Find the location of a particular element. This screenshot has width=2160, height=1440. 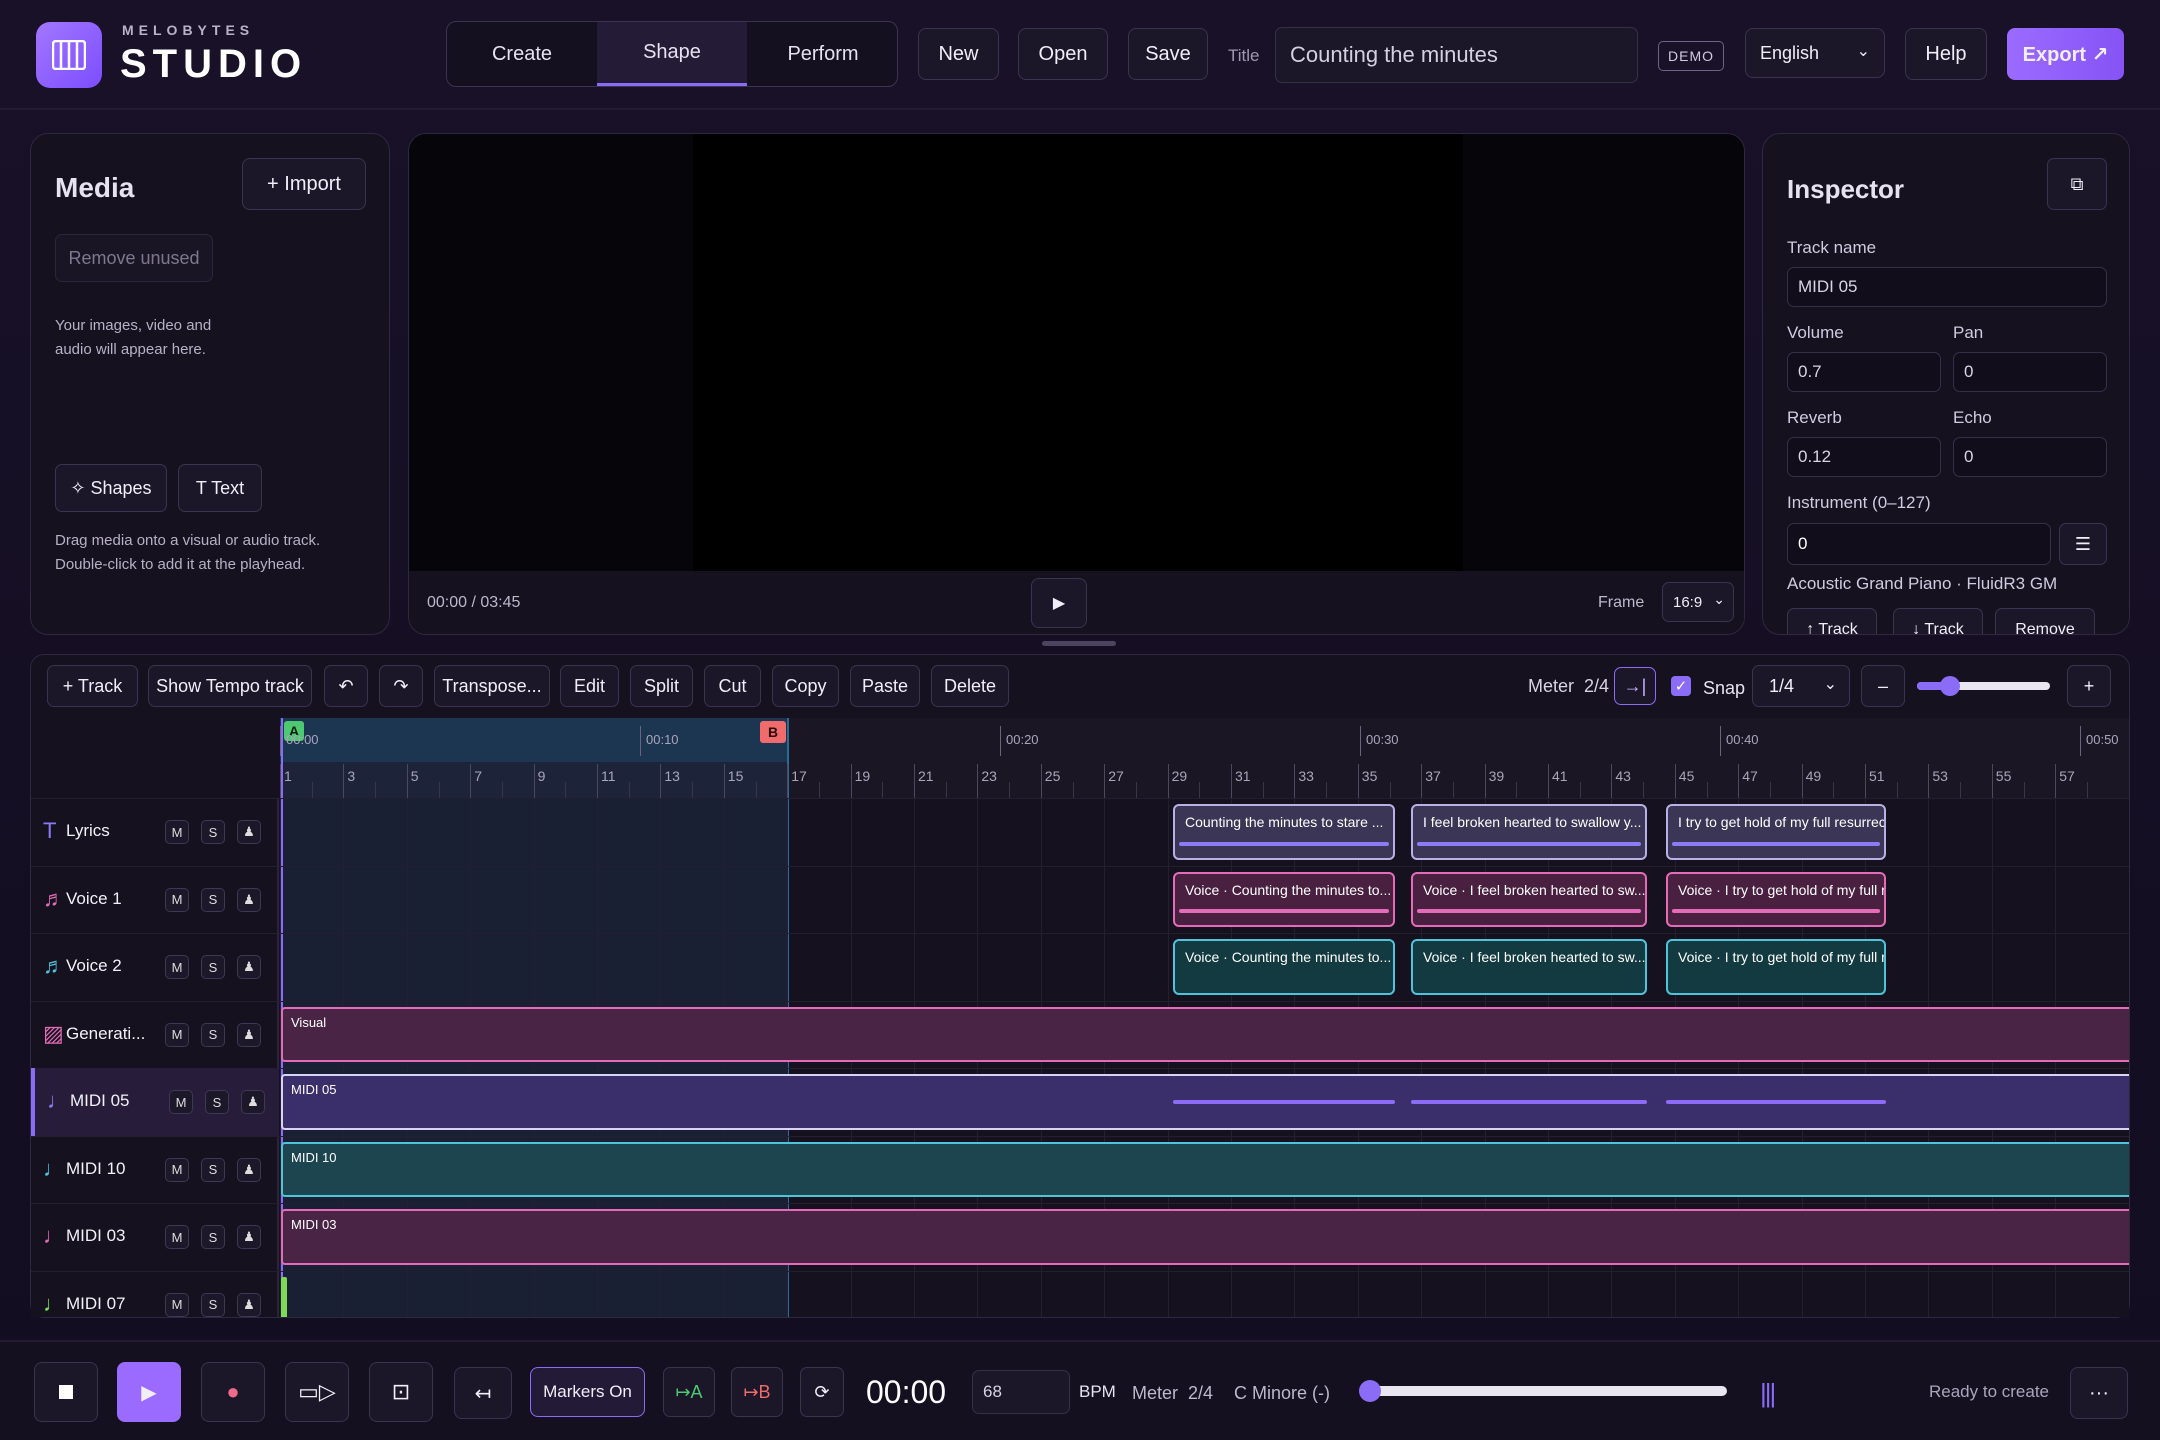

play-button: ▶ is located at coordinates (149, 1392).